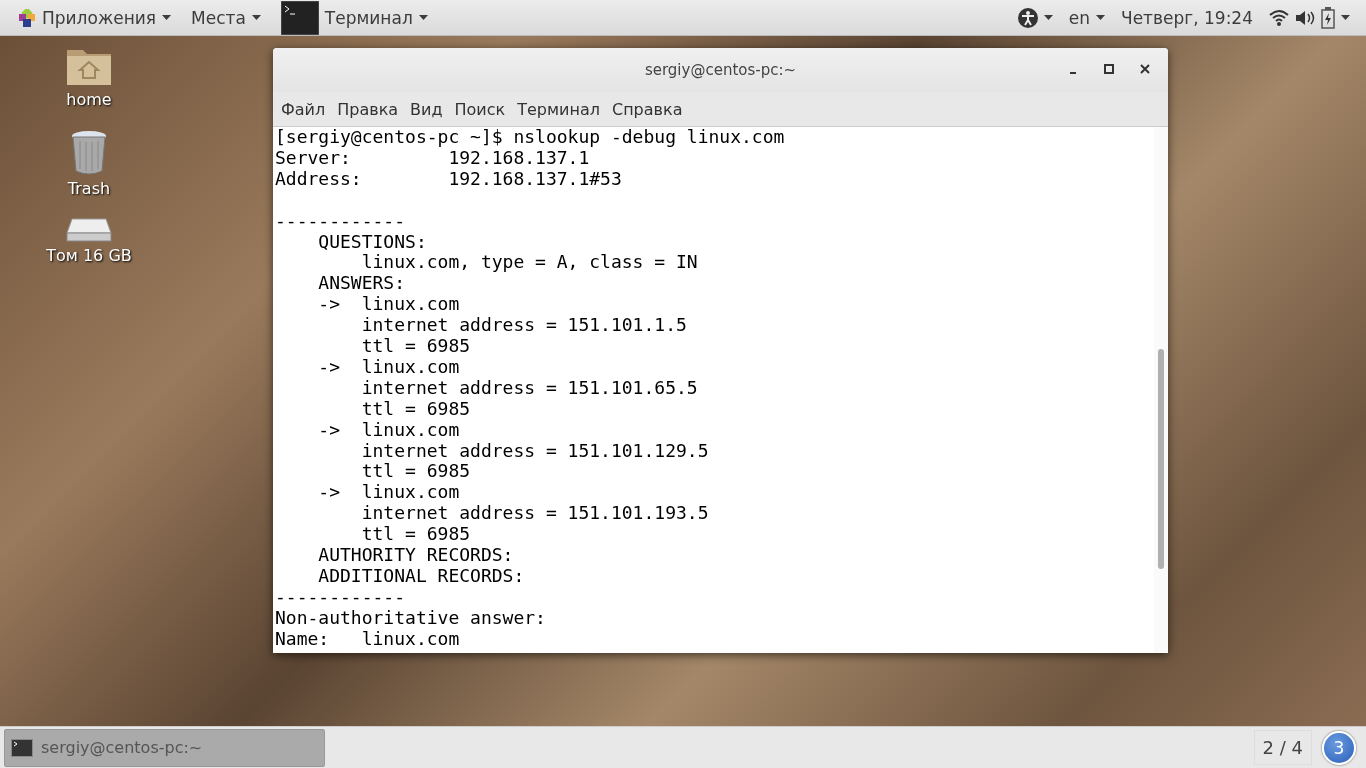 This screenshot has height=768, width=1366. What do you see at coordinates (368, 17) in the screenshot?
I see `menu-label: Терминал` at bounding box center [368, 17].